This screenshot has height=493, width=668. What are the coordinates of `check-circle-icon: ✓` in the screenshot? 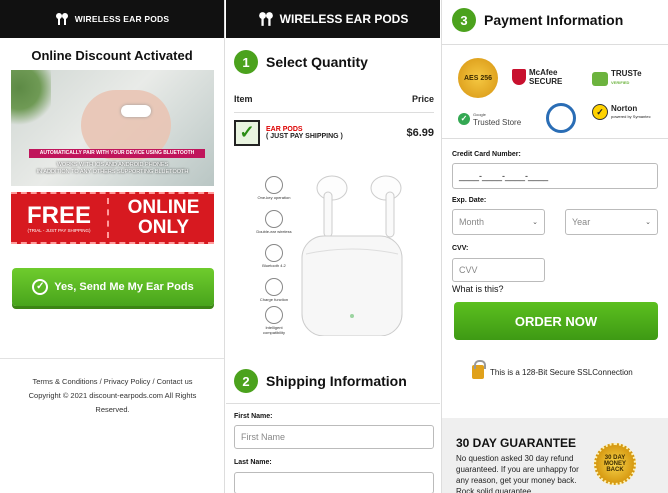 It's located at (40, 287).